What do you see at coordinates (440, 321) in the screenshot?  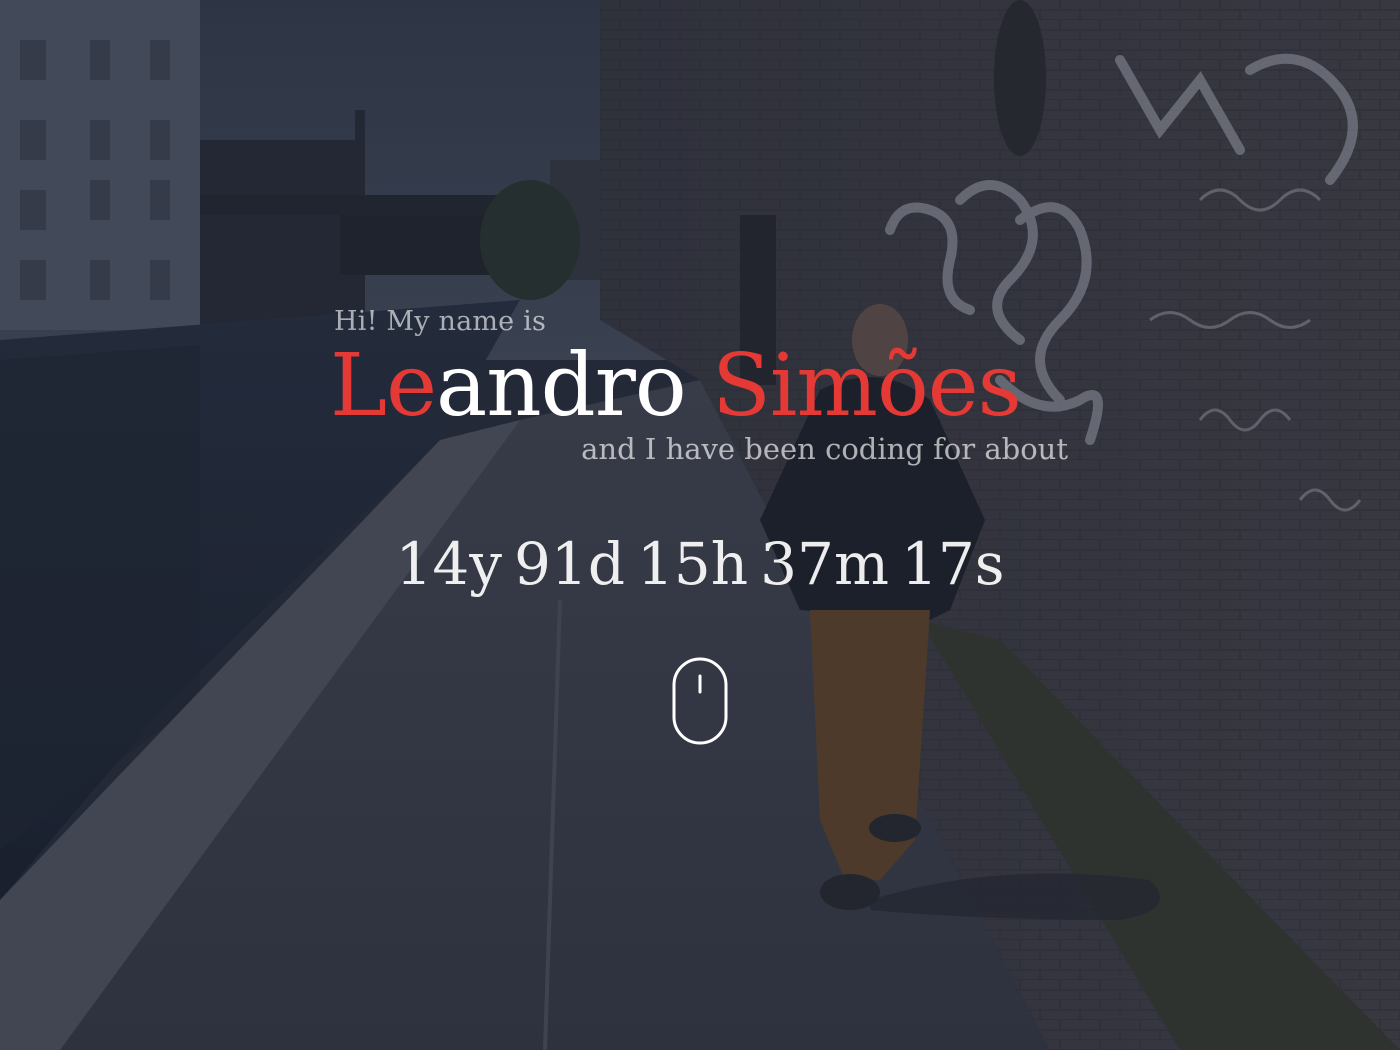 I see `greeting-text: Hi! My name is` at bounding box center [440, 321].